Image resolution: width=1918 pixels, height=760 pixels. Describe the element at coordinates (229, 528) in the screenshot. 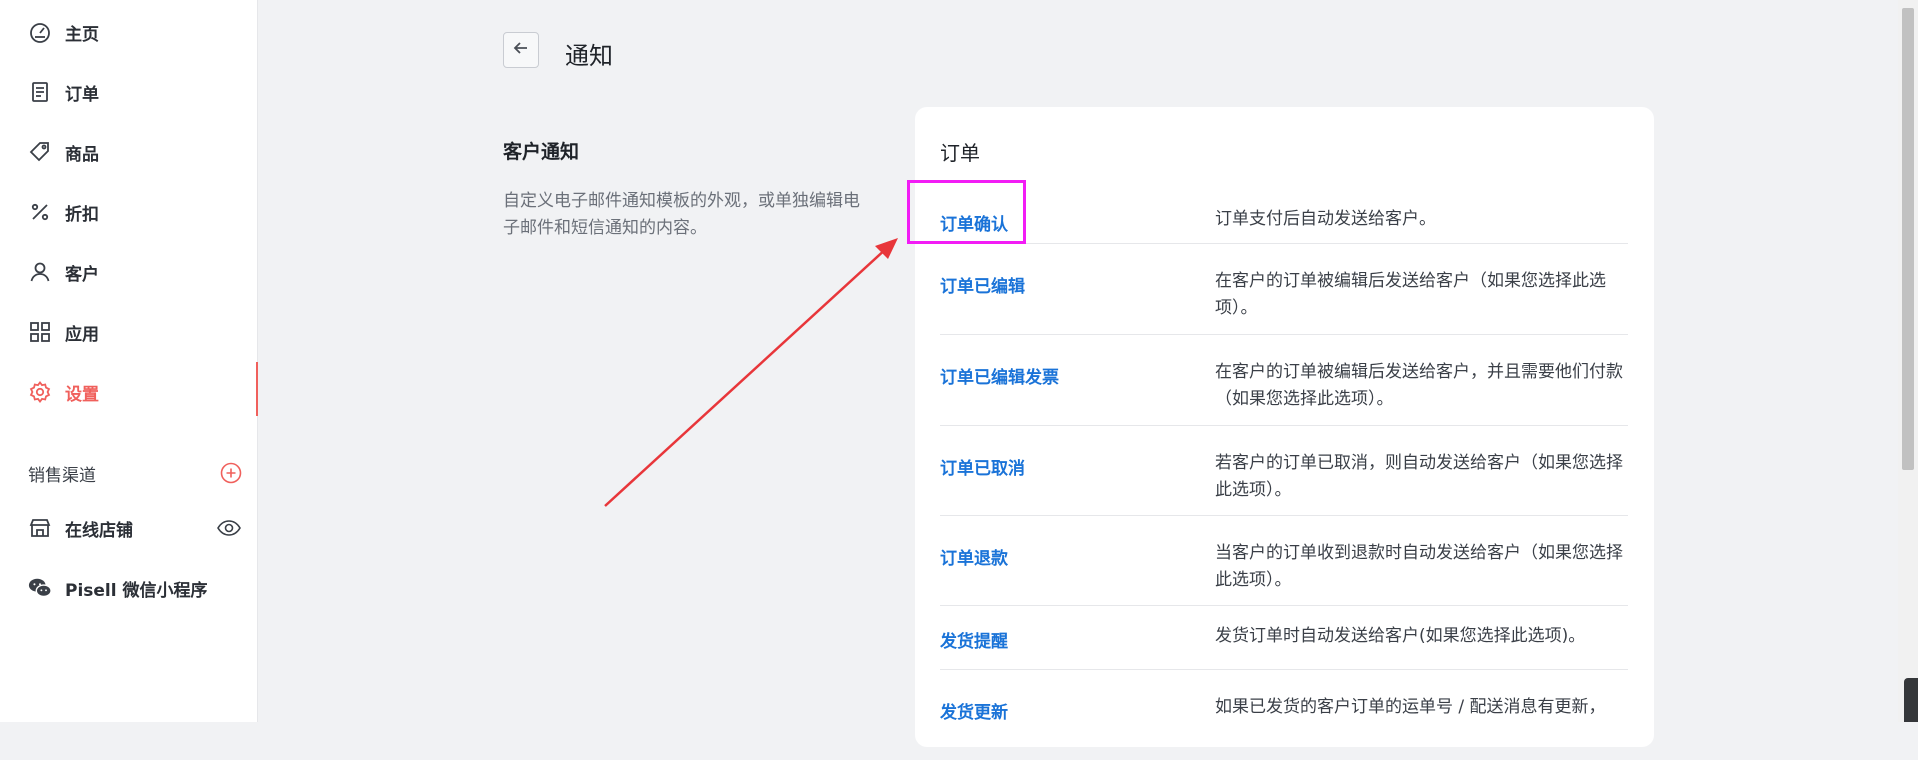

I see `eye-icon` at that location.